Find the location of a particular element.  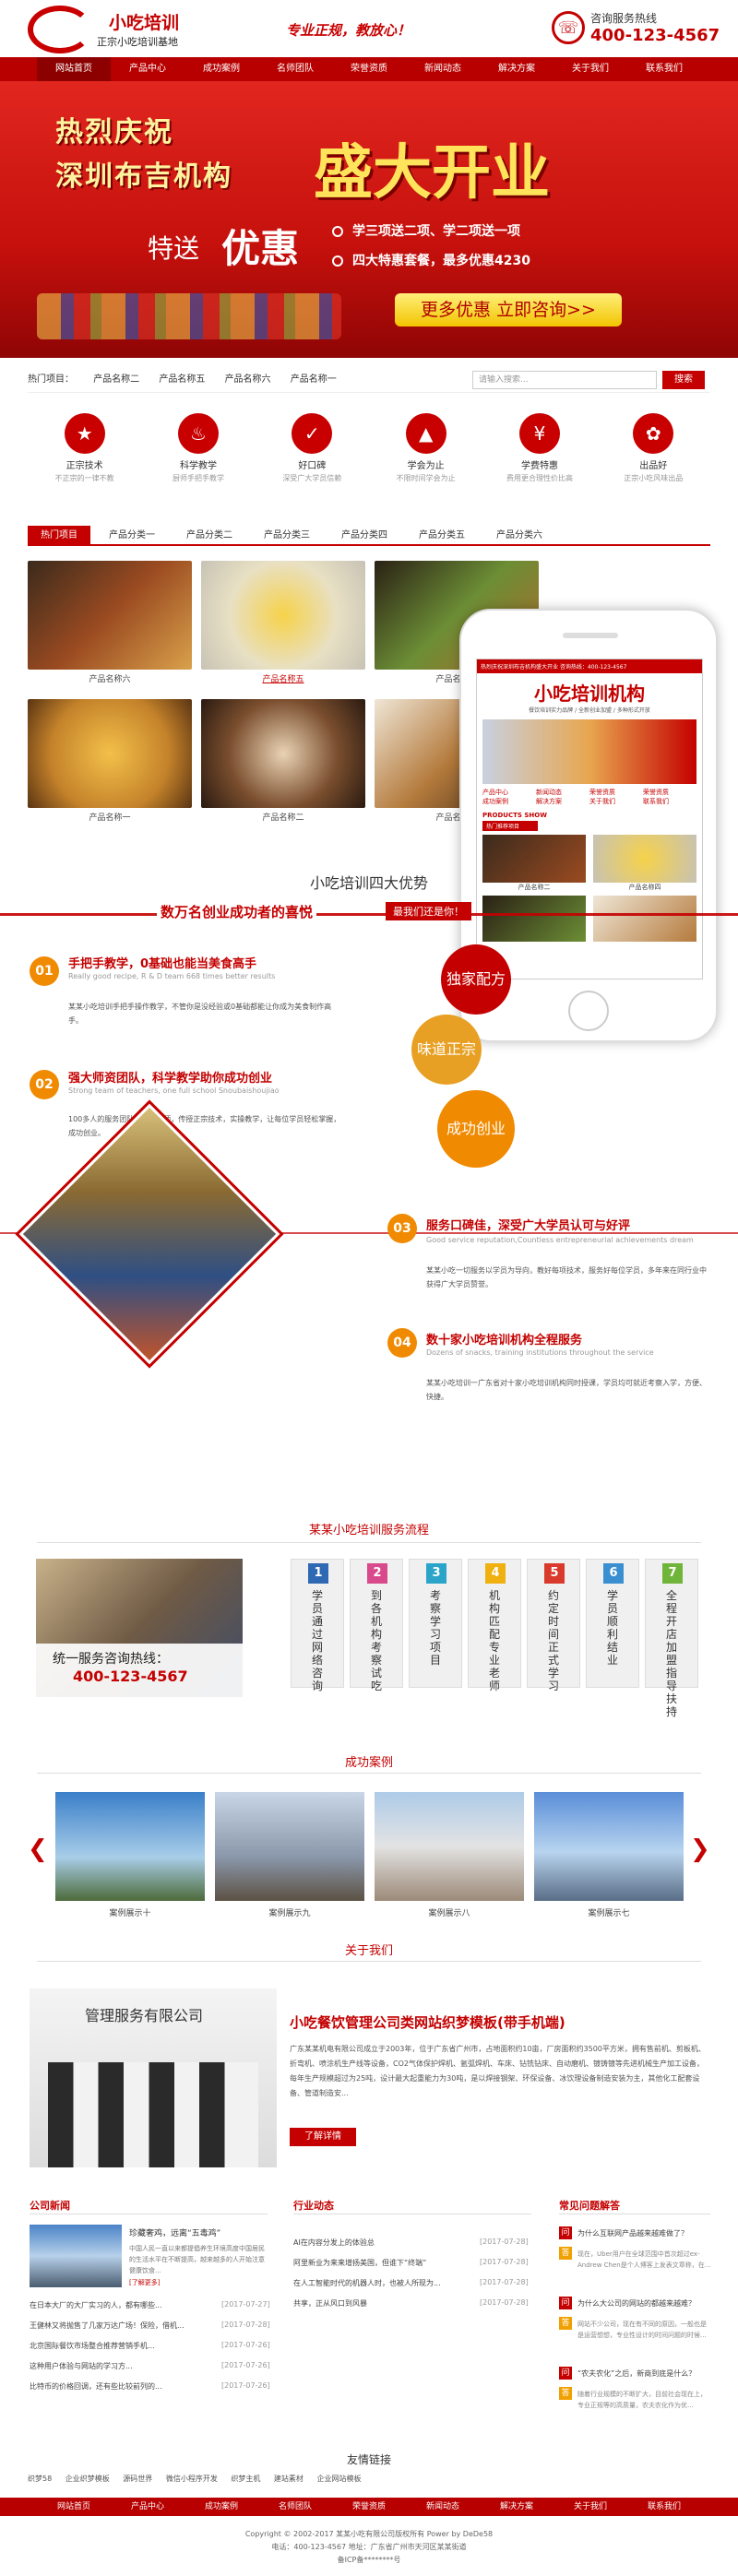

case-card: 案例展示八 is located at coordinates (449, 1855).